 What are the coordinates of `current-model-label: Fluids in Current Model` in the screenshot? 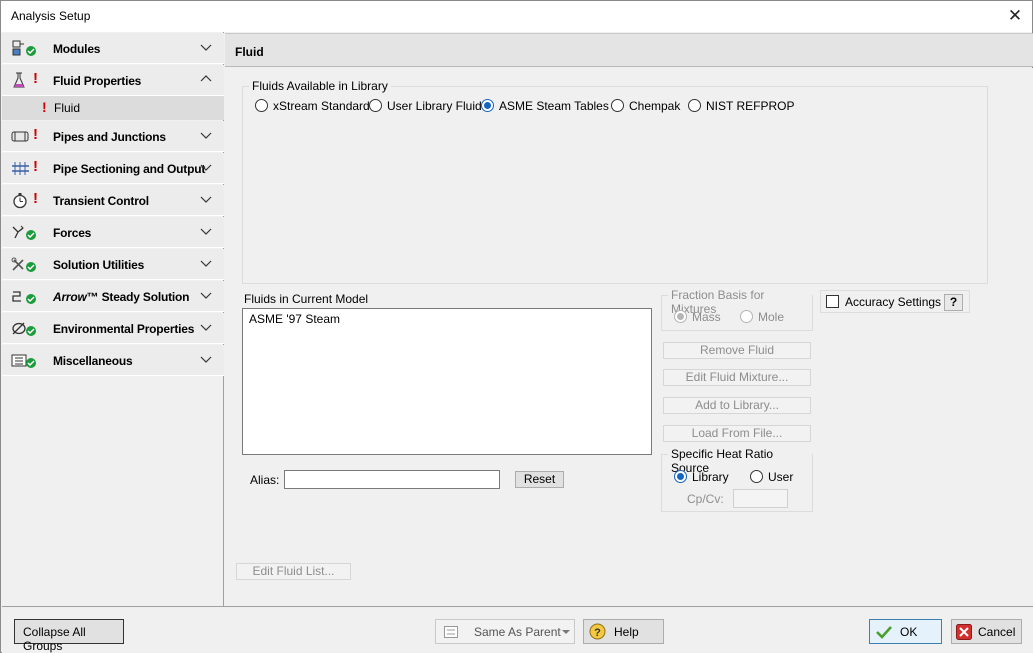 It's located at (306, 299).